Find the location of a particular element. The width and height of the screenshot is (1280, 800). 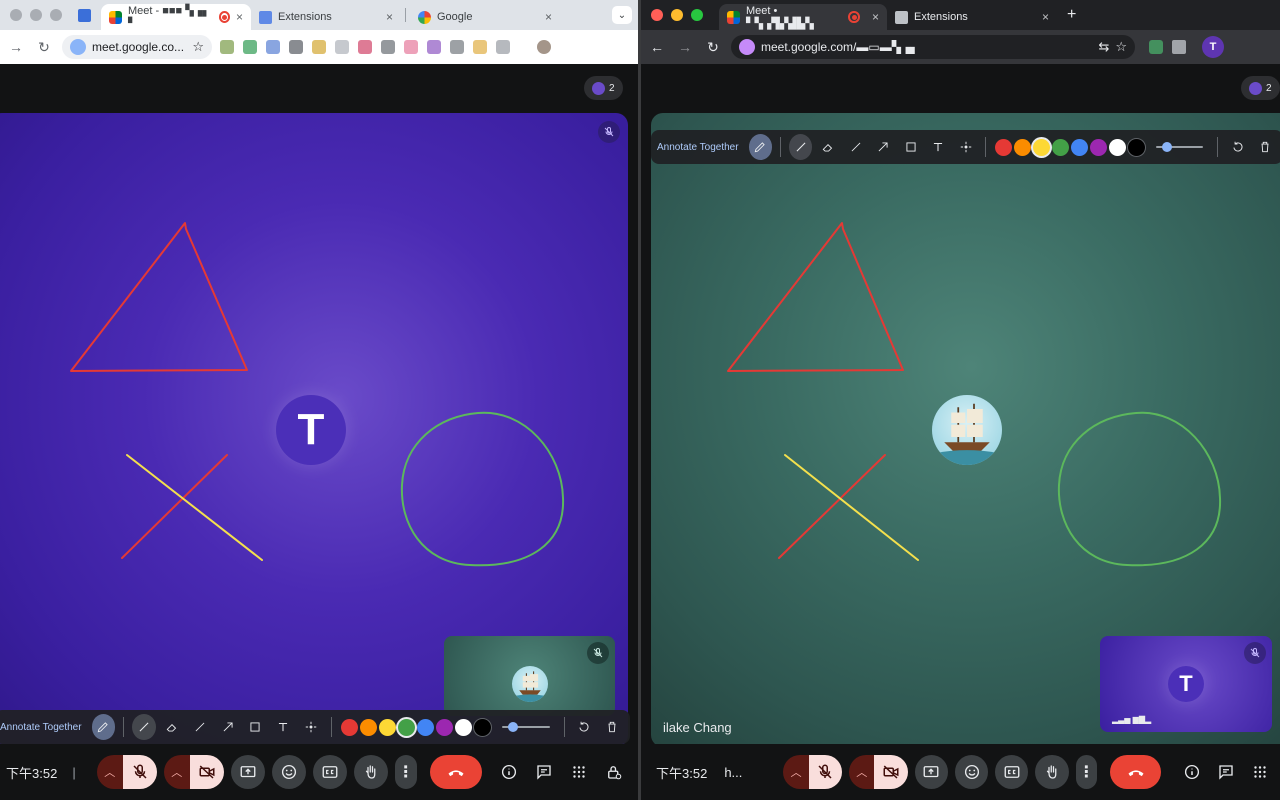

reload-icon: ↻ is located at coordinates (44, 47).